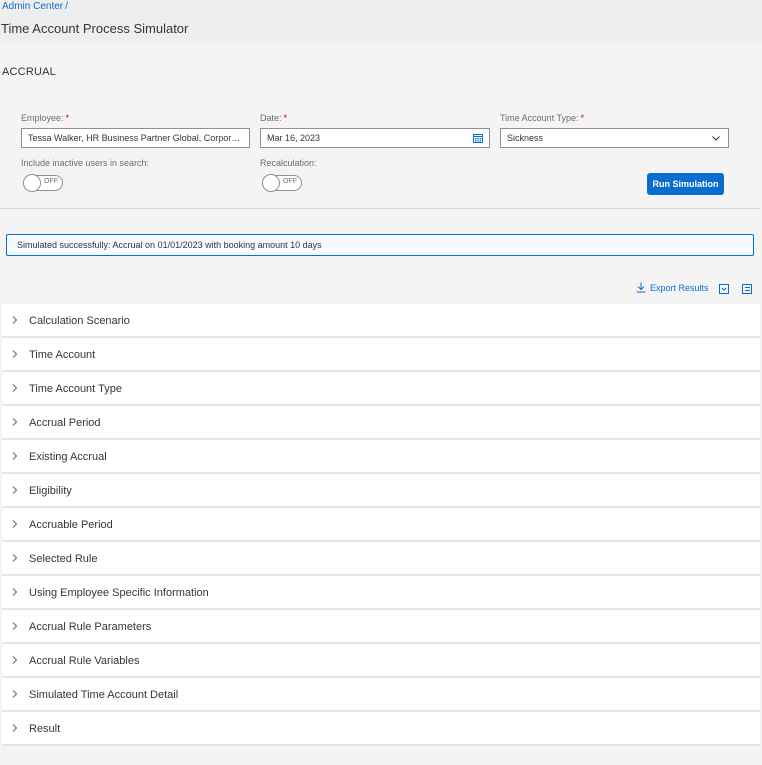  Describe the element at coordinates (381, 389) in the screenshot. I see `expandable-panel: Time Account Type` at that location.